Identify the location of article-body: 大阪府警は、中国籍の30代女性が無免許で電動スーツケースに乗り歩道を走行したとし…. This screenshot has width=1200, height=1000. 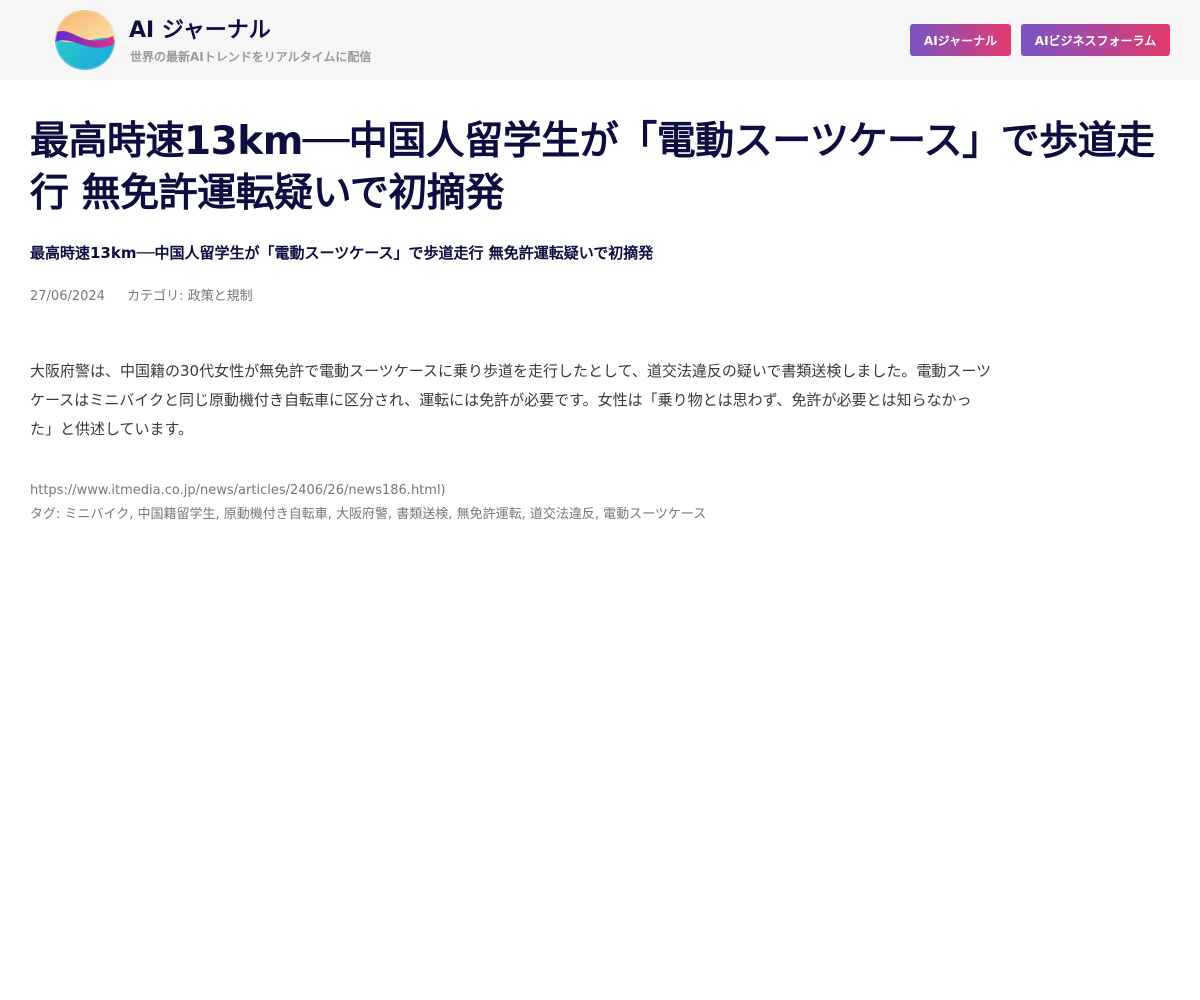
(511, 400).